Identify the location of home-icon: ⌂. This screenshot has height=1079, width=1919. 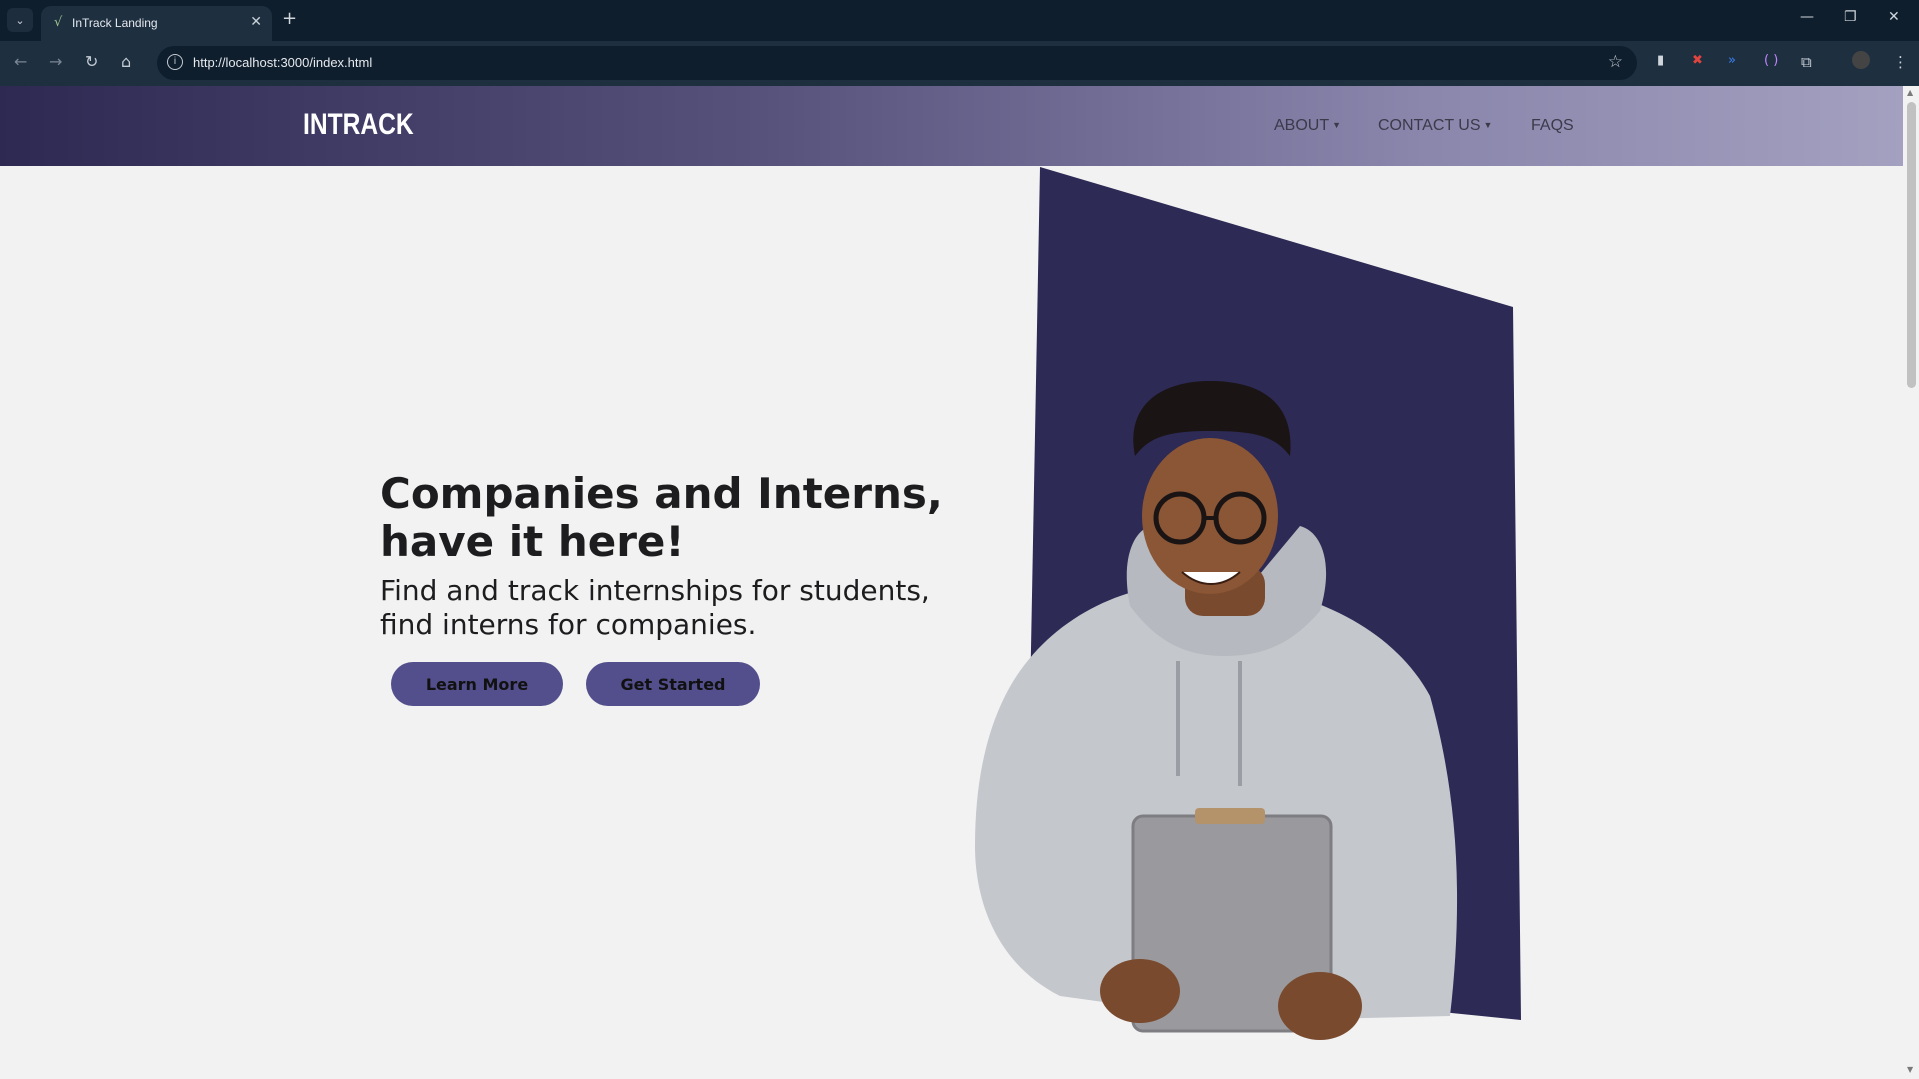
(126, 61).